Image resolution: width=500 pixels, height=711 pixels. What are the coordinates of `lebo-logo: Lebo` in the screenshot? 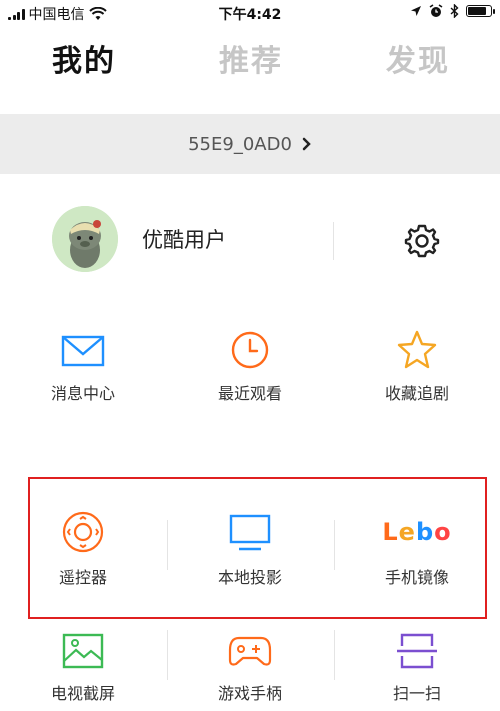 It's located at (417, 532).